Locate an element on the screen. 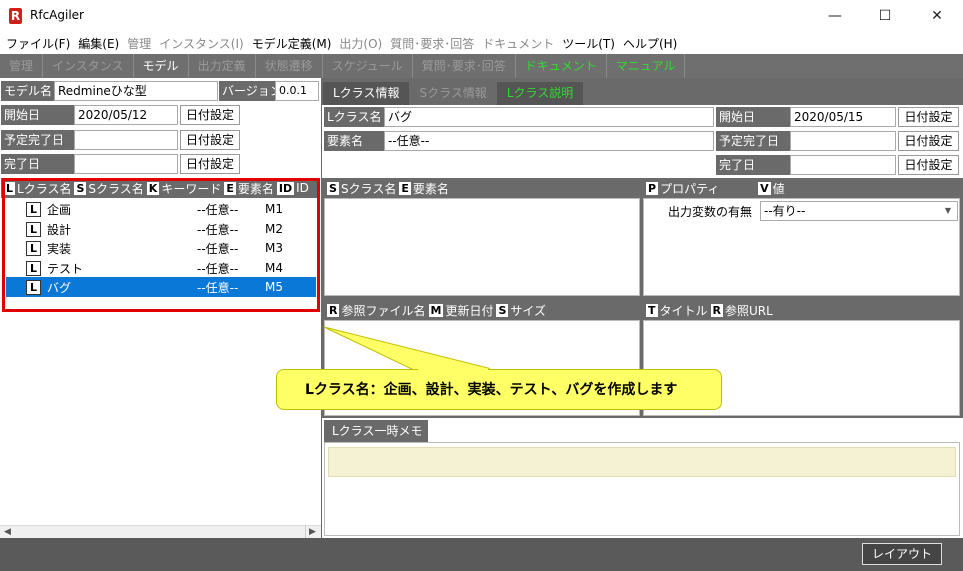  scroll-left-icon: ◀ is located at coordinates (9, 532).